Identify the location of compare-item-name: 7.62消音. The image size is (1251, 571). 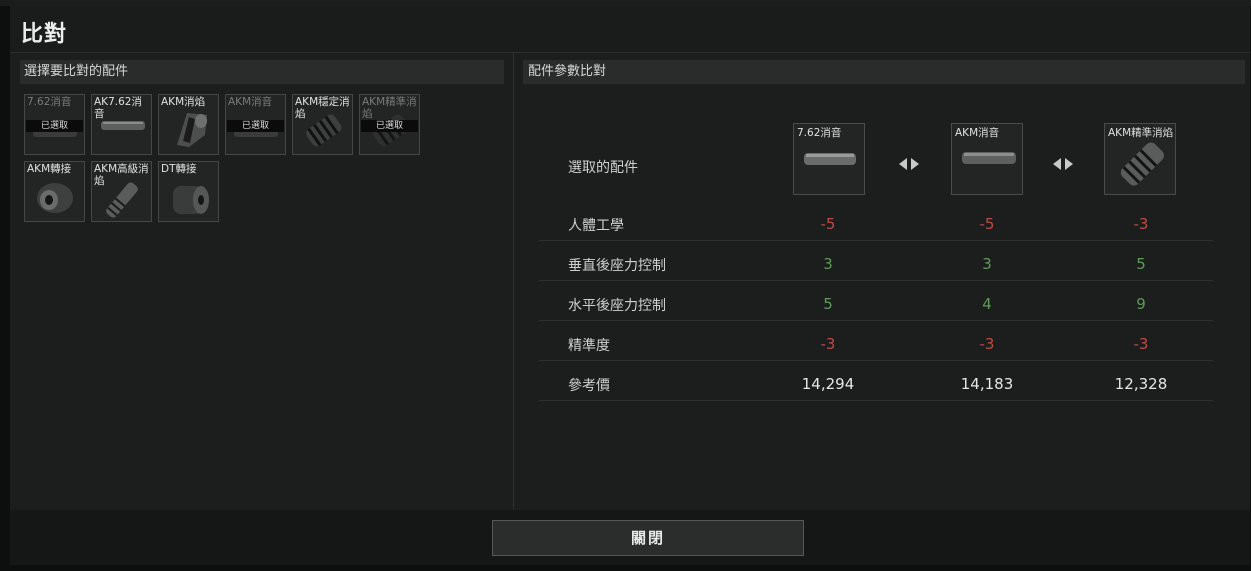
(819, 133).